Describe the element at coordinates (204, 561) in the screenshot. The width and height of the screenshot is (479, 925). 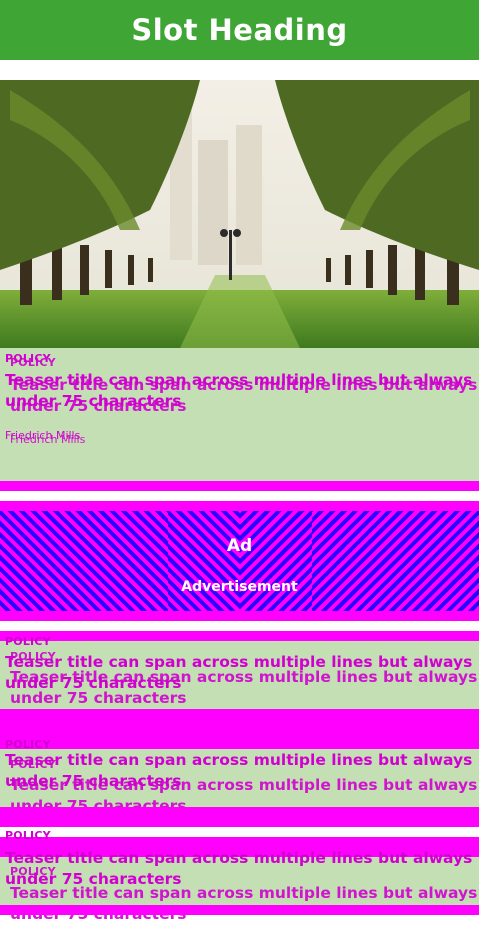
I see `ad-pattern-center-left` at that location.